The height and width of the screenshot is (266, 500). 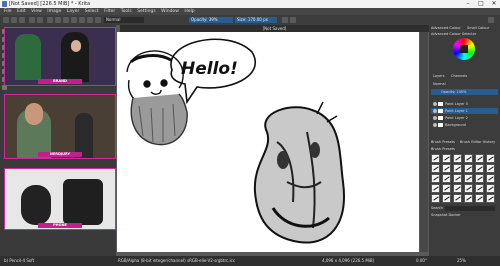 I want to click on colour-wheel, so click(x=464, y=49).